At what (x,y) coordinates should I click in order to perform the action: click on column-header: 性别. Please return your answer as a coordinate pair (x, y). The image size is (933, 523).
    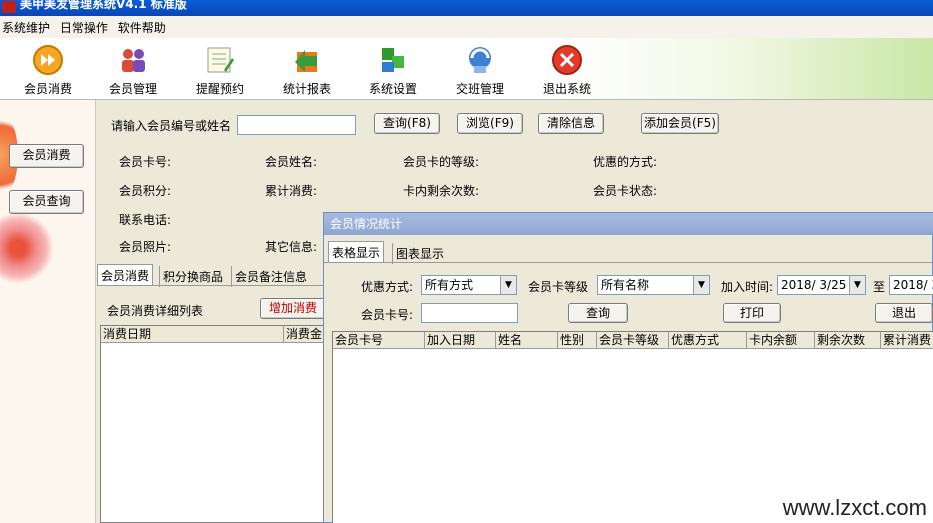
    Looking at the image, I should click on (577, 340).